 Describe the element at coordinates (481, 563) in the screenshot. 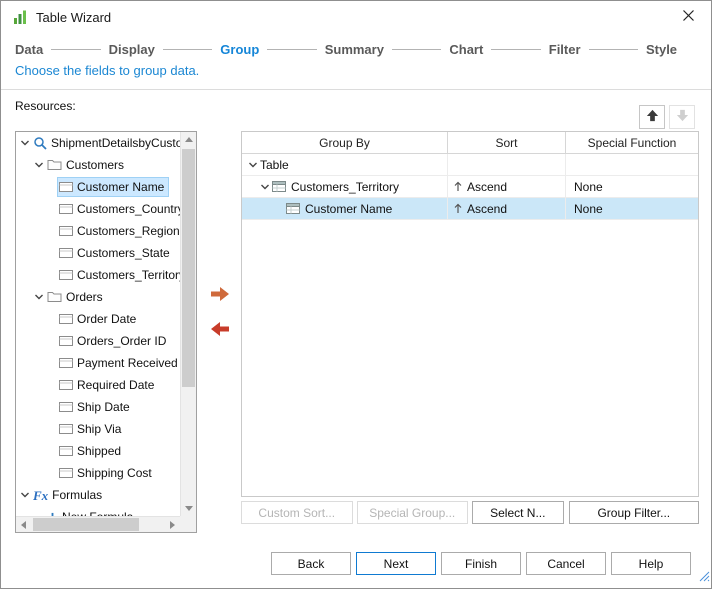

I see `finish-button: Finish` at that location.